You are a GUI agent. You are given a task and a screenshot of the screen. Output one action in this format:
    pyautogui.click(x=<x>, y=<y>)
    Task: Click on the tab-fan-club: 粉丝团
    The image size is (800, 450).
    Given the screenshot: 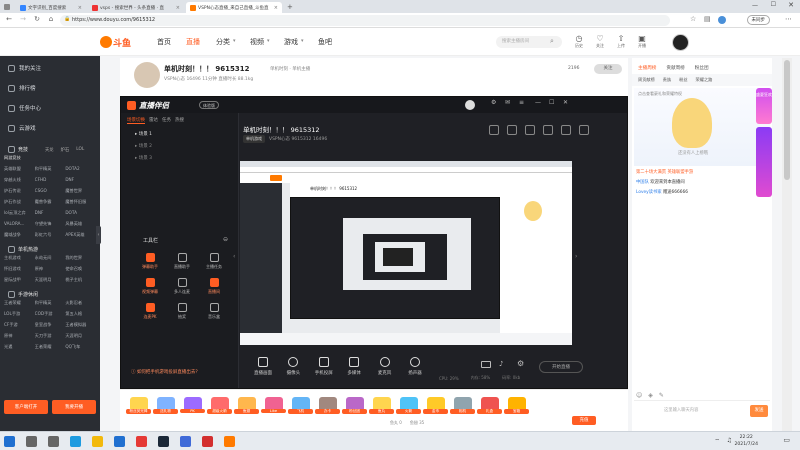 What is the action you would take?
    pyautogui.click(x=702, y=68)
    